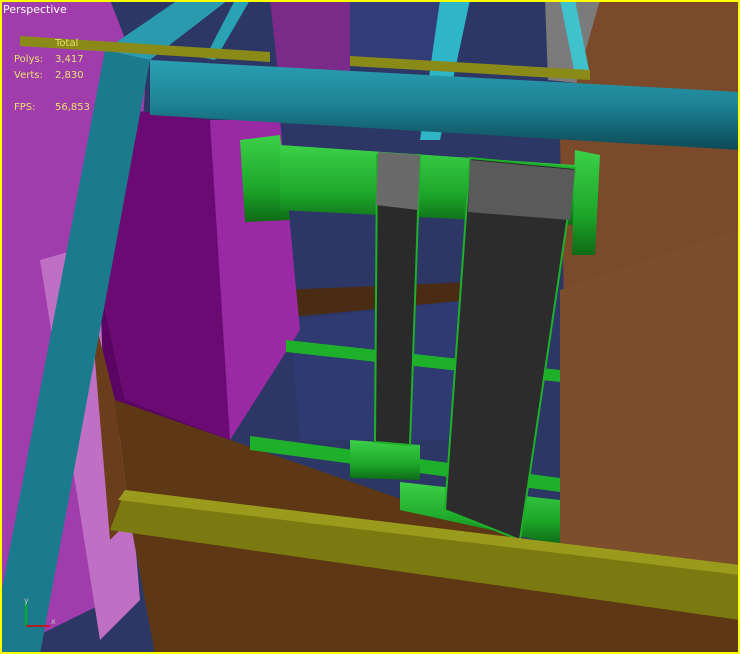 The image size is (740, 654). What do you see at coordinates (521, 190) in the screenshot?
I see `dark-arm-right-top` at bounding box center [521, 190].